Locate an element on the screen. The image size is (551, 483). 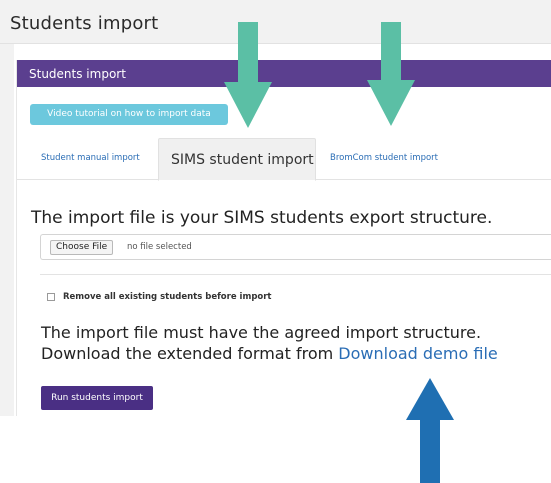
left-rail is located at coordinates (7, 230).